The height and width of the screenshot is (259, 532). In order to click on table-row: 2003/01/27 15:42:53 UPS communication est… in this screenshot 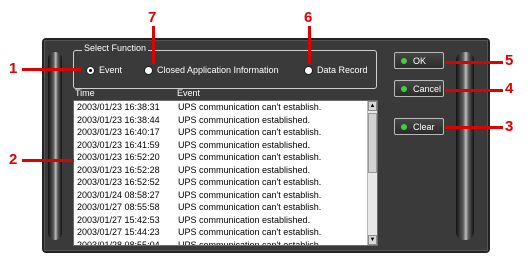, I will do `click(225, 220)`.